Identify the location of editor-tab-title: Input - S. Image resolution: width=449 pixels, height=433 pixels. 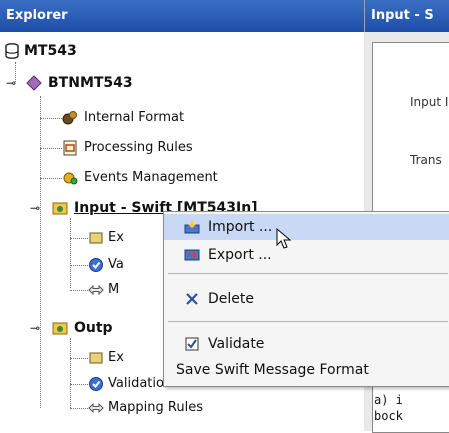
(406, 16).